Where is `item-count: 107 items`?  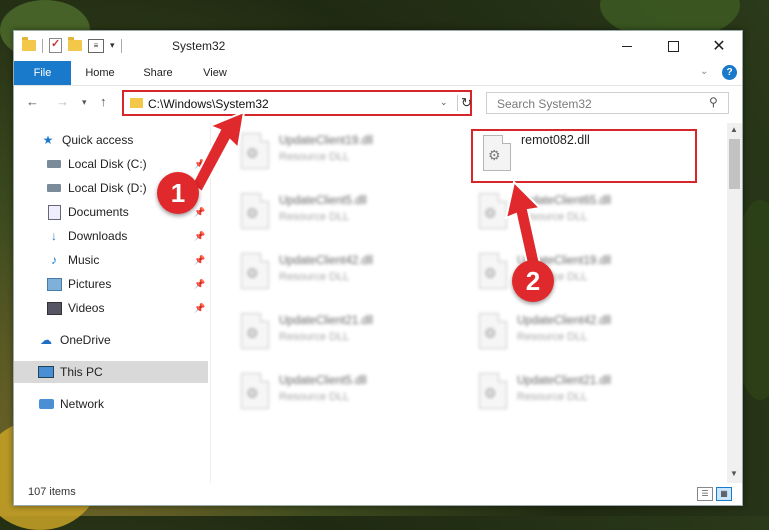 item-count: 107 items is located at coordinates (52, 492).